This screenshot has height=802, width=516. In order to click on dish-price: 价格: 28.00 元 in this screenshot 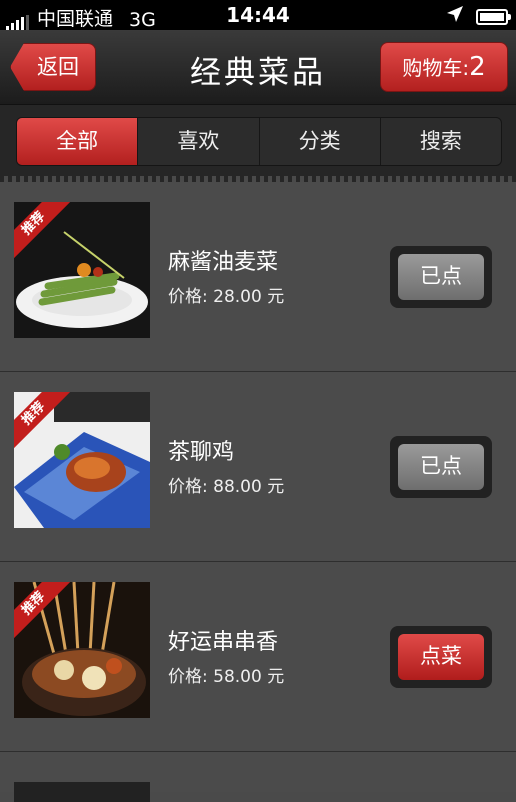, I will do `click(226, 297)`.